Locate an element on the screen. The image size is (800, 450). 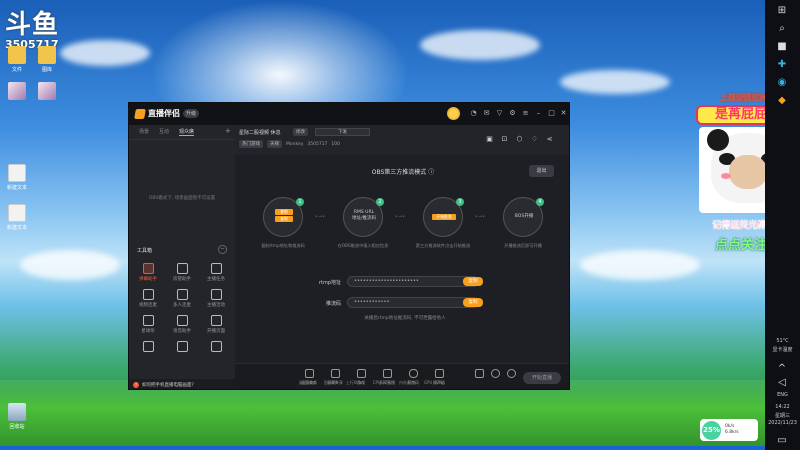
edit-title-button: 修改 is located at coordinates (300, 132).